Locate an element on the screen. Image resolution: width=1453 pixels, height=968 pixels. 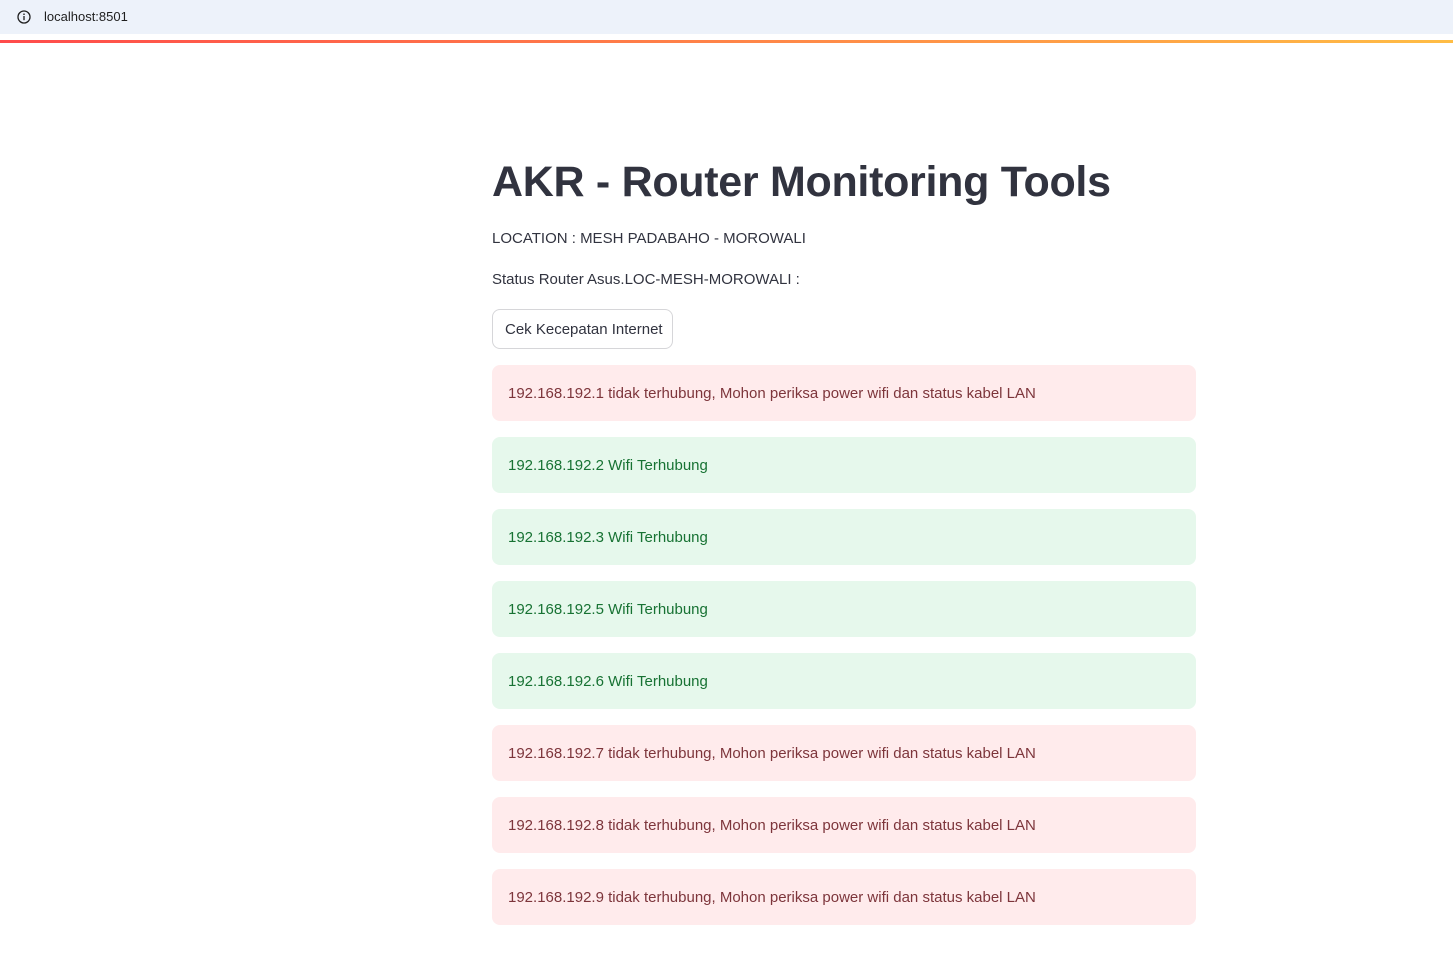
location-text: LOCATION : MESH PADABAHO - MOROWALI is located at coordinates (649, 238).